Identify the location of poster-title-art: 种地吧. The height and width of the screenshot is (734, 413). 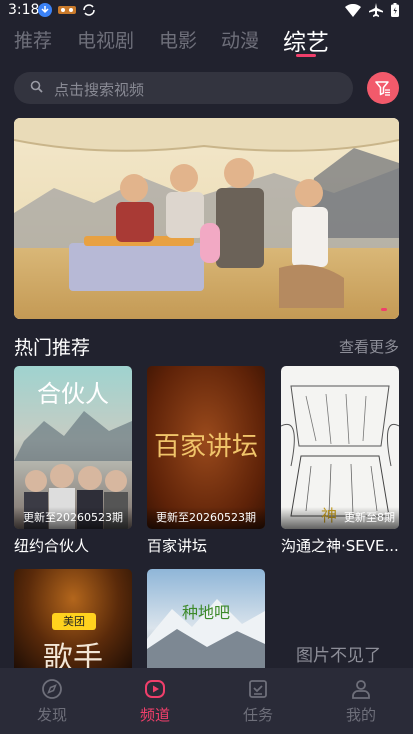
(205, 612).